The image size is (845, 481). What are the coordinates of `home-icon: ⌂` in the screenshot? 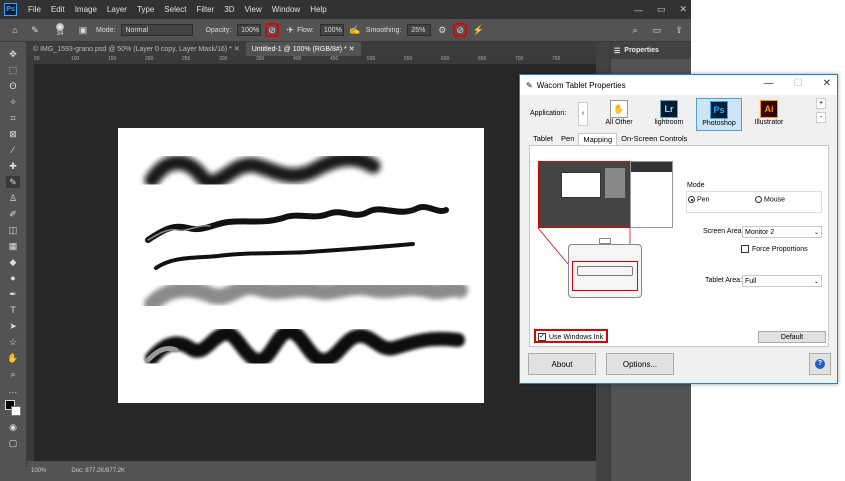 It's located at (15, 30).